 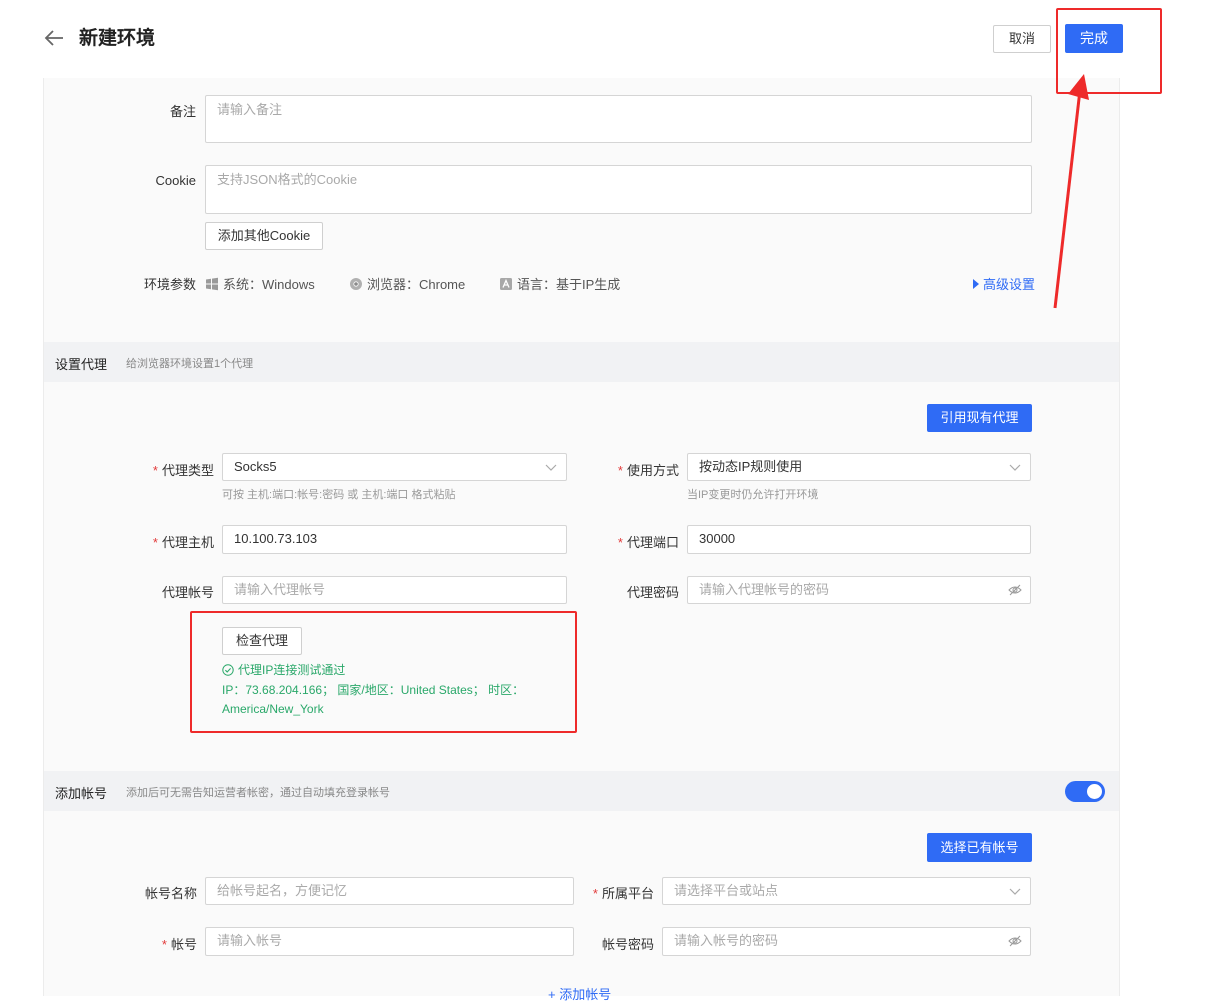 I want to click on remark-placeholder: 请输入备注, so click(x=250, y=109).